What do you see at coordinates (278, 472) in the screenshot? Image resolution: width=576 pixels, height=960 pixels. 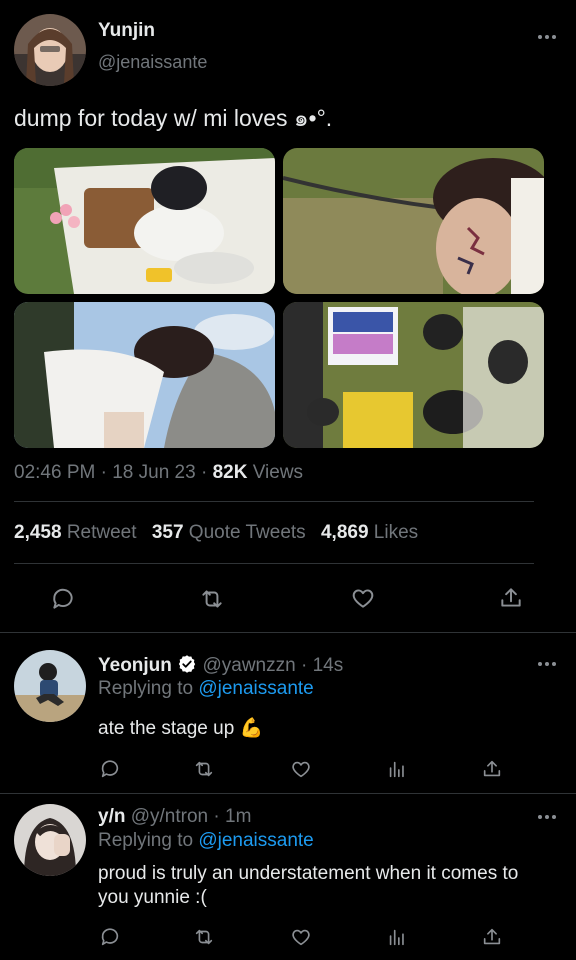 I see `views-label: Views` at bounding box center [278, 472].